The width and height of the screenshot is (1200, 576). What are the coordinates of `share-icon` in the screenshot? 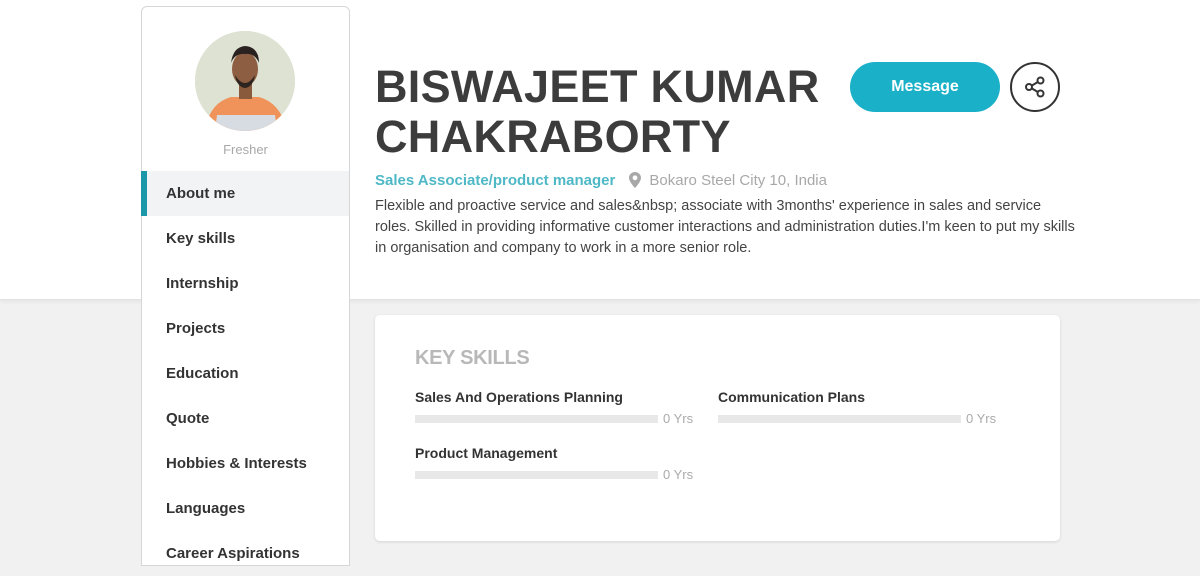 It's located at (1035, 87).